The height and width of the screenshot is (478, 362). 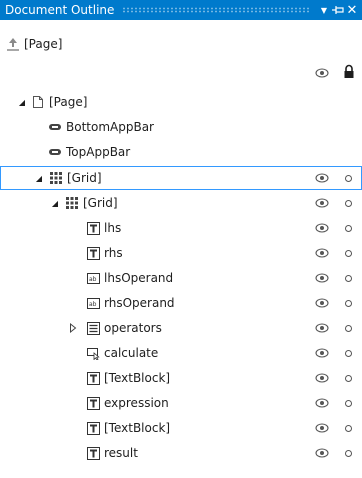 What do you see at coordinates (181, 152) in the screenshot?
I see `tree-item-topappbar: TopAppBar` at bounding box center [181, 152].